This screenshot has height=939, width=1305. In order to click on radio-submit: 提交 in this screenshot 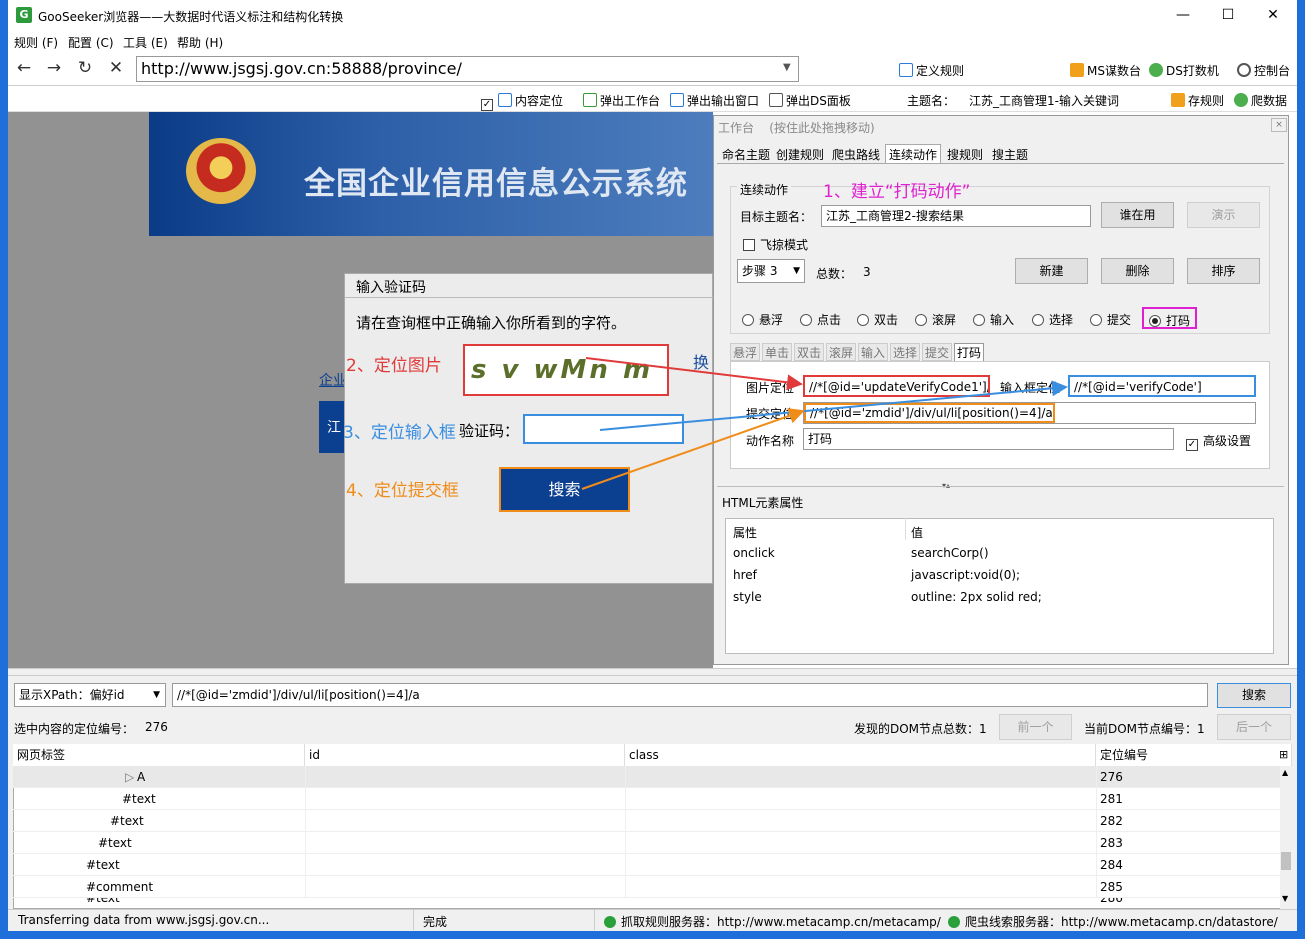, I will do `click(1110, 319)`.